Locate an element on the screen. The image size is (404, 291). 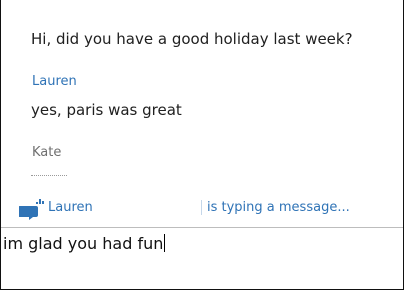
sender-name: Kate is located at coordinates (47, 152).